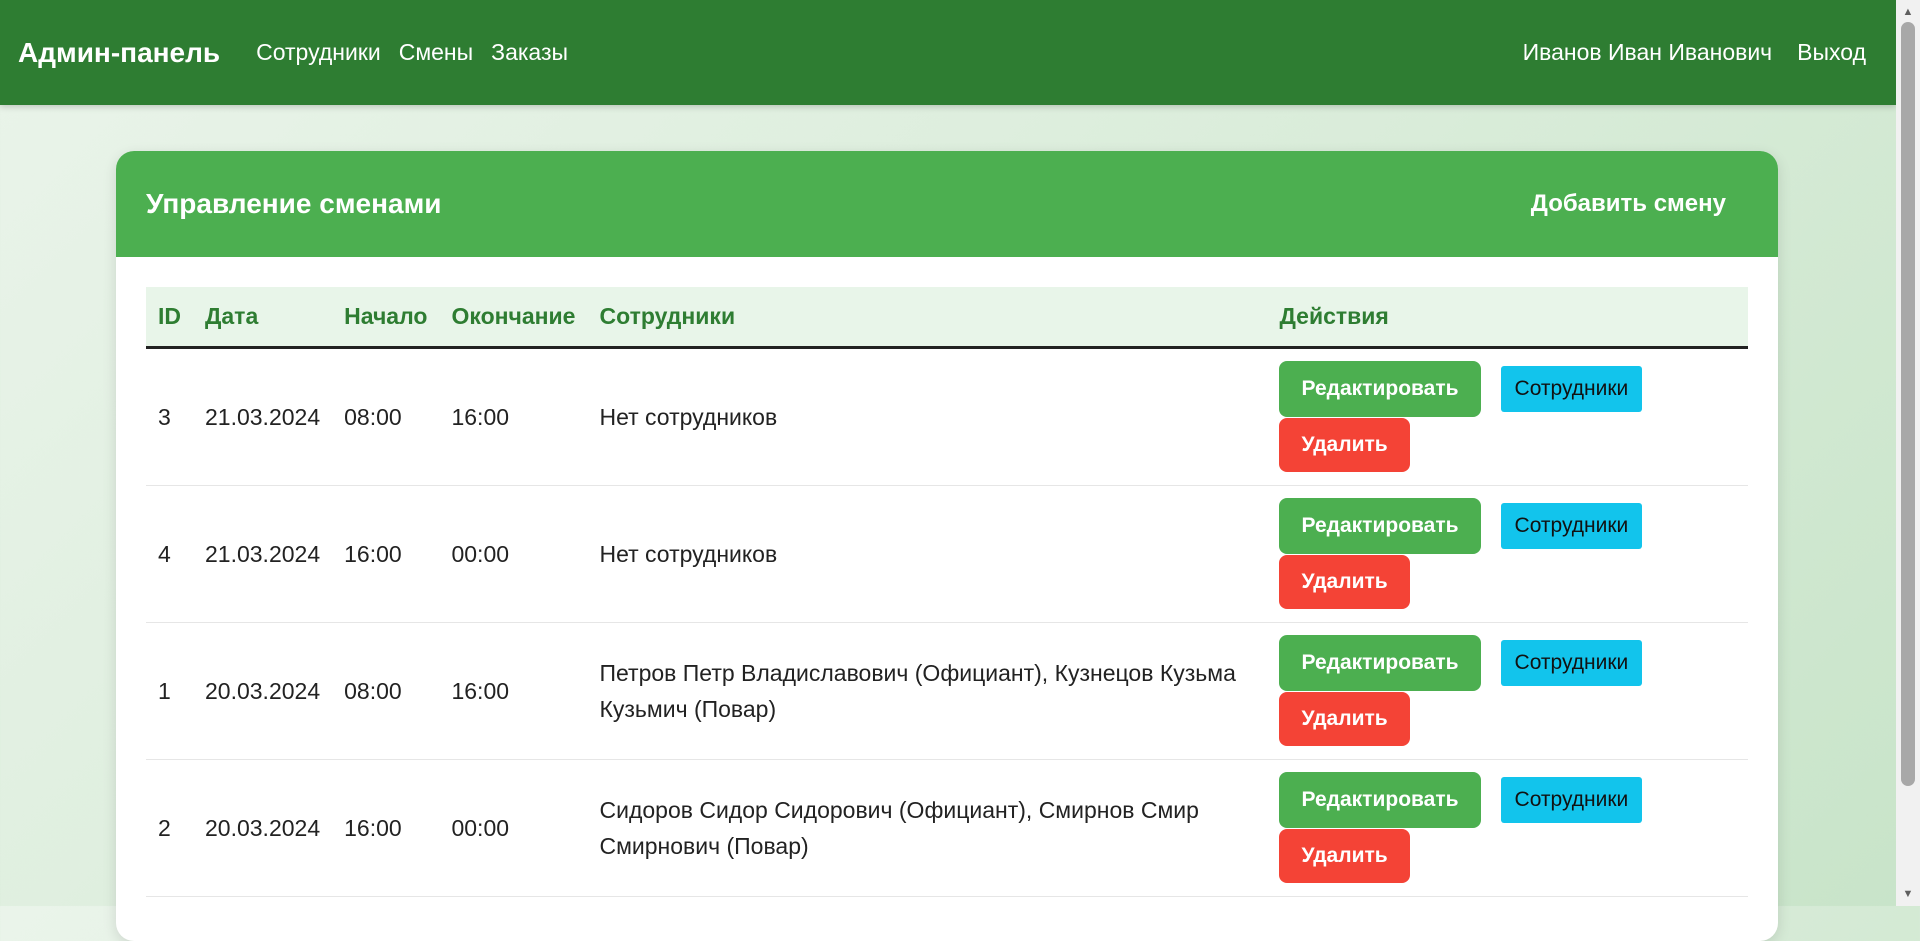 The width and height of the screenshot is (1920, 941). Describe the element at coordinates (1648, 52) in the screenshot. I see `nav-user-name: Иванов Иван Иванович` at that location.